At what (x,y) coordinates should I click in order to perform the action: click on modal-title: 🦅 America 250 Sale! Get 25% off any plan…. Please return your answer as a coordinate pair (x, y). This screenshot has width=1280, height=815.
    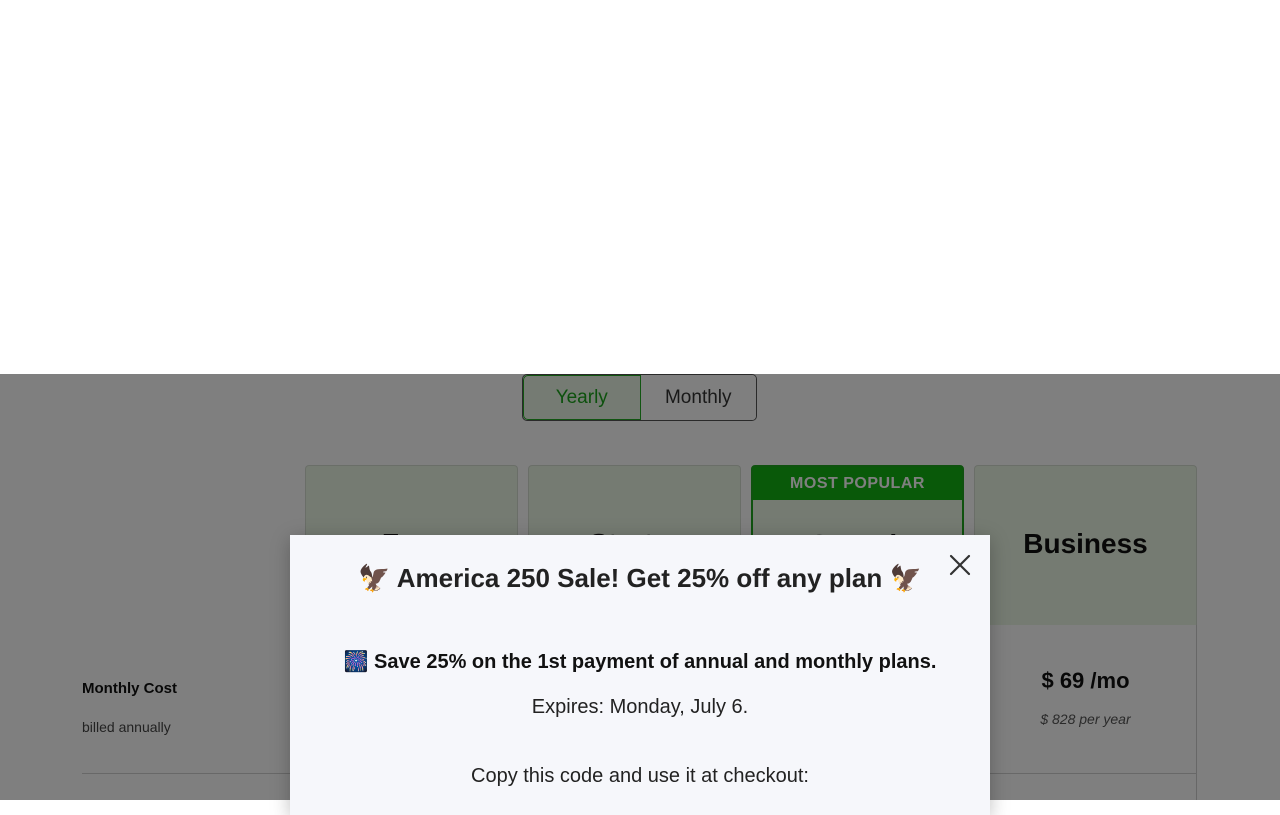
    Looking at the image, I should click on (640, 578).